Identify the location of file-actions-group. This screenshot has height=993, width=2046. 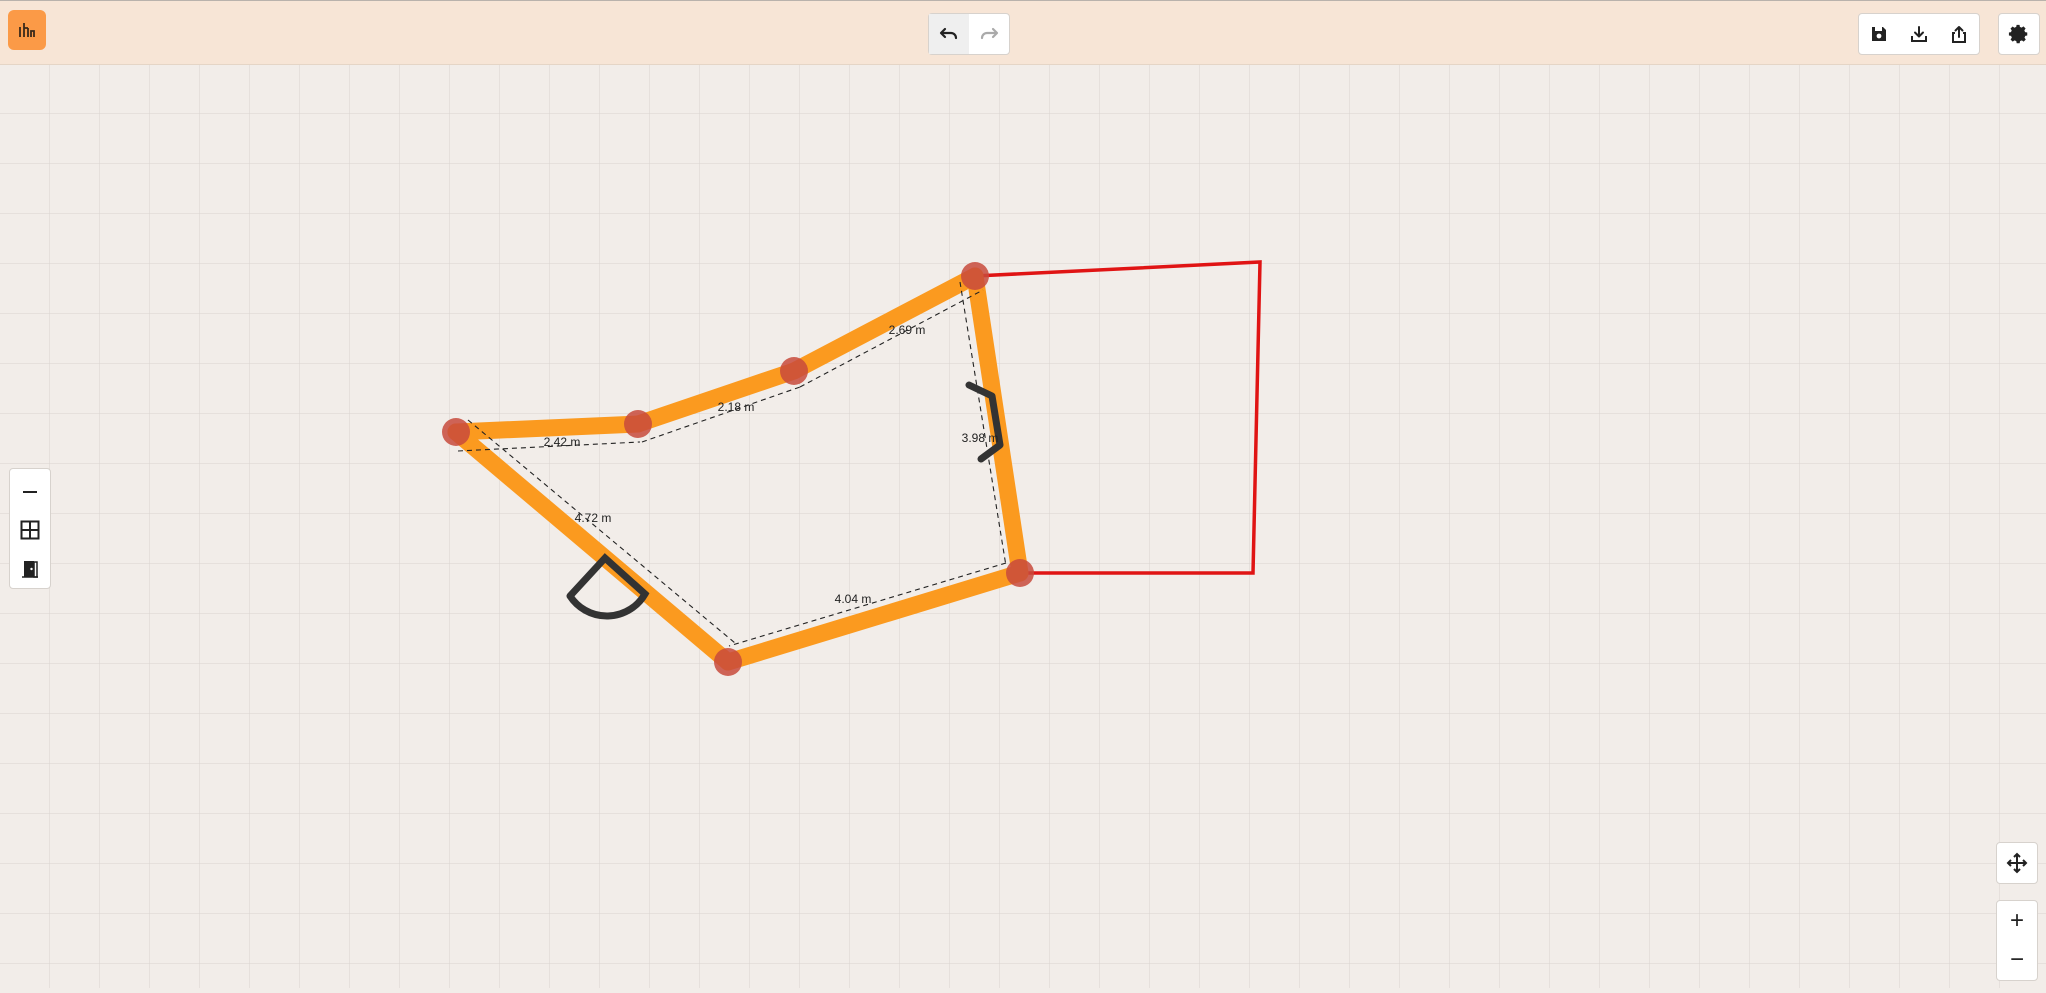
(1919, 34).